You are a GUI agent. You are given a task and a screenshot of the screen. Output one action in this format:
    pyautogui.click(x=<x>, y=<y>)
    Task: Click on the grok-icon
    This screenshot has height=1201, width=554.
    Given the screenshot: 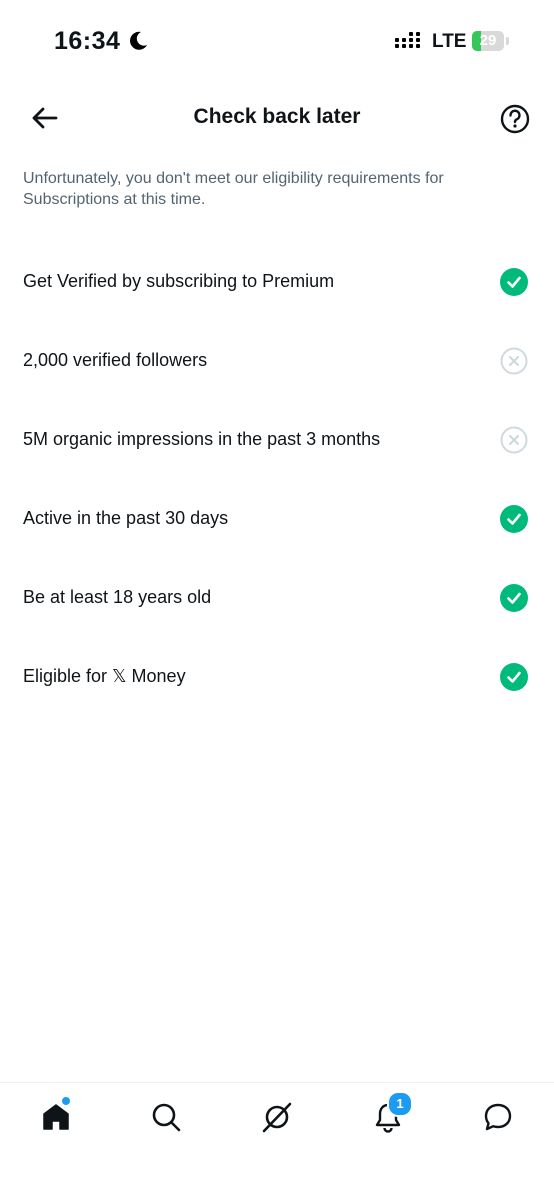 What is the action you would take?
    pyautogui.click(x=277, y=1117)
    